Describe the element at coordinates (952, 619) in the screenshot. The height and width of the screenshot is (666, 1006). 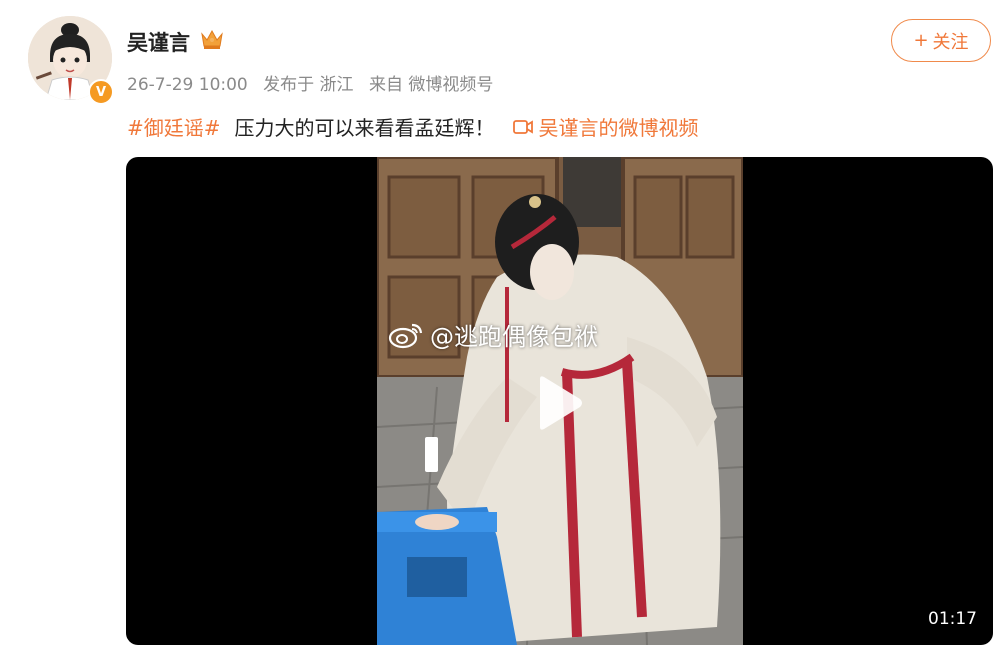
I see `video-duration: 01:17` at that location.